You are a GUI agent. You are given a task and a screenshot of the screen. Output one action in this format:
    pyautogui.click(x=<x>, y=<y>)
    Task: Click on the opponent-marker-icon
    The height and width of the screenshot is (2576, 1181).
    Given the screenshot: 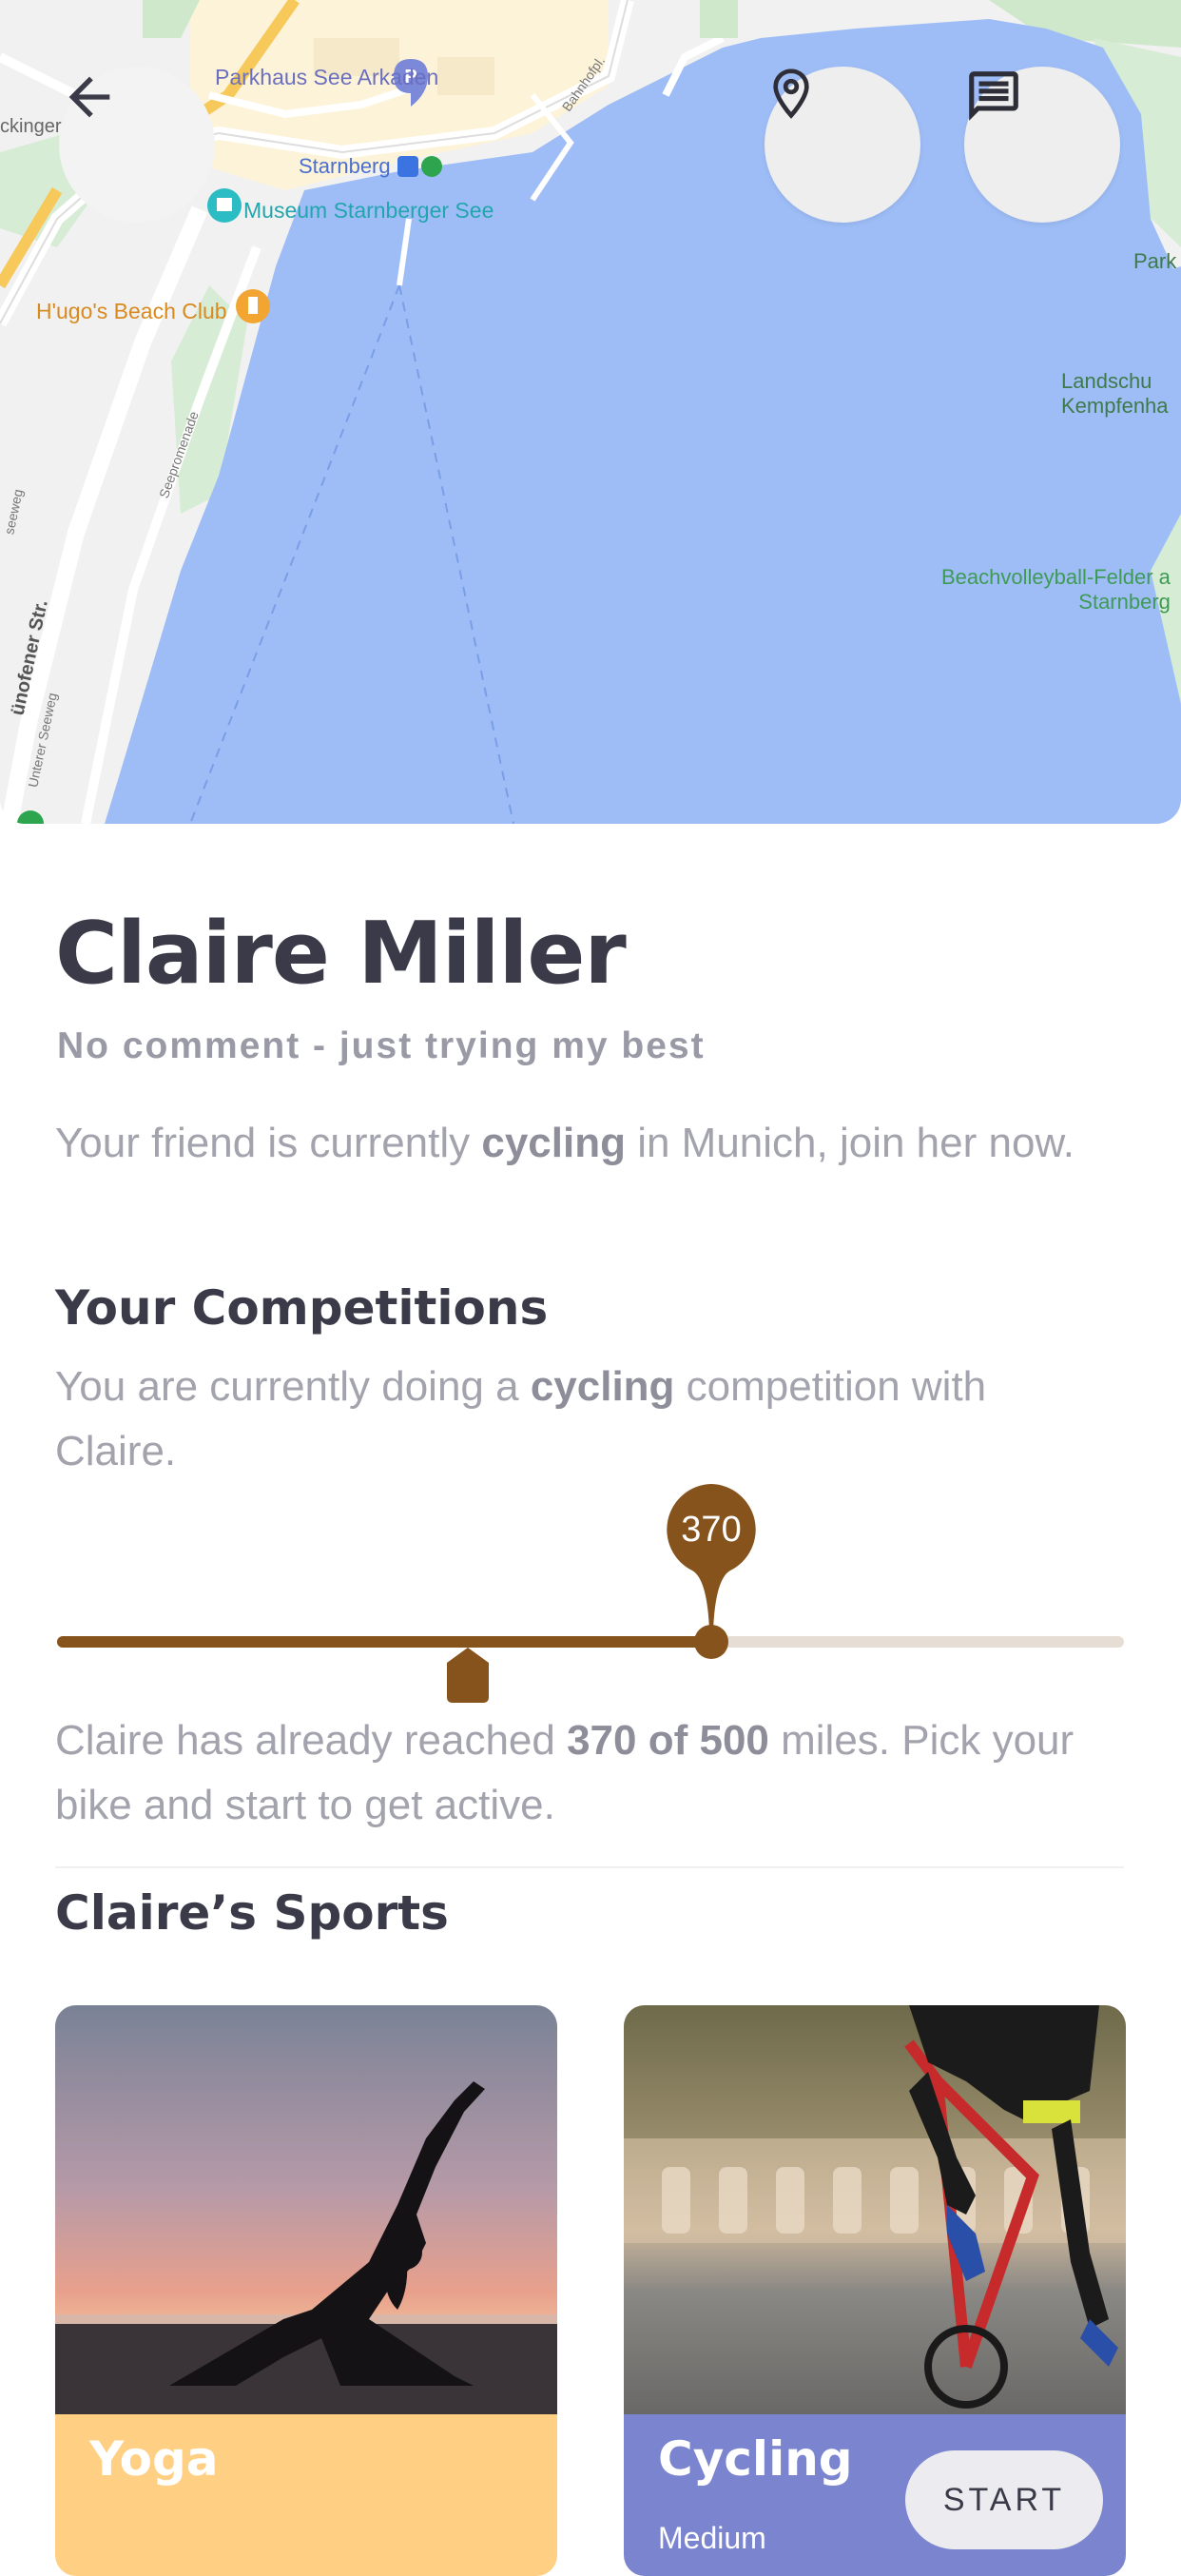 What is the action you would take?
    pyautogui.click(x=468, y=1676)
    